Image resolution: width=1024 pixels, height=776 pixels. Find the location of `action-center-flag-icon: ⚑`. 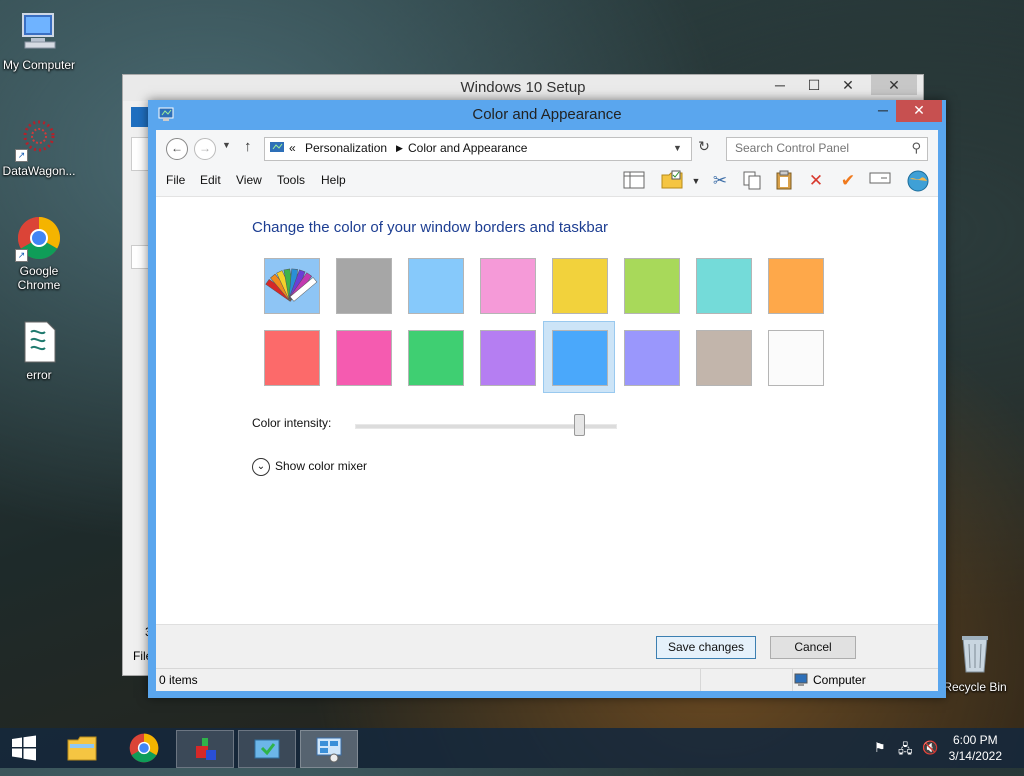

action-center-flag-icon: ⚑ is located at coordinates (880, 748).